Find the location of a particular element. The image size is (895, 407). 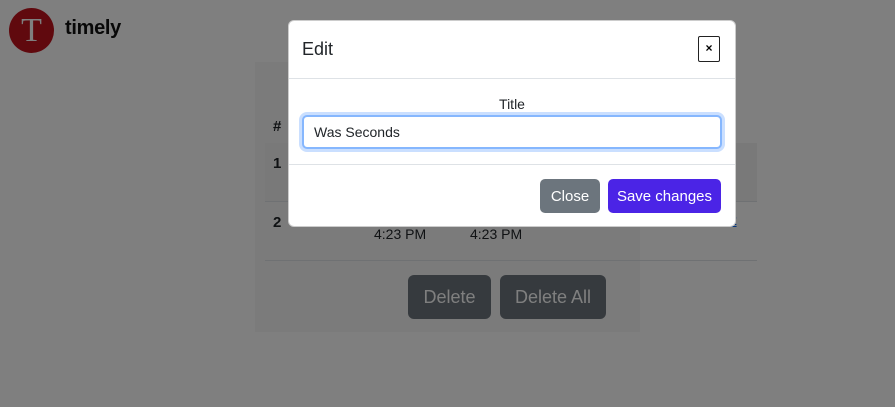

save-changes-button: Save changes is located at coordinates (664, 196).